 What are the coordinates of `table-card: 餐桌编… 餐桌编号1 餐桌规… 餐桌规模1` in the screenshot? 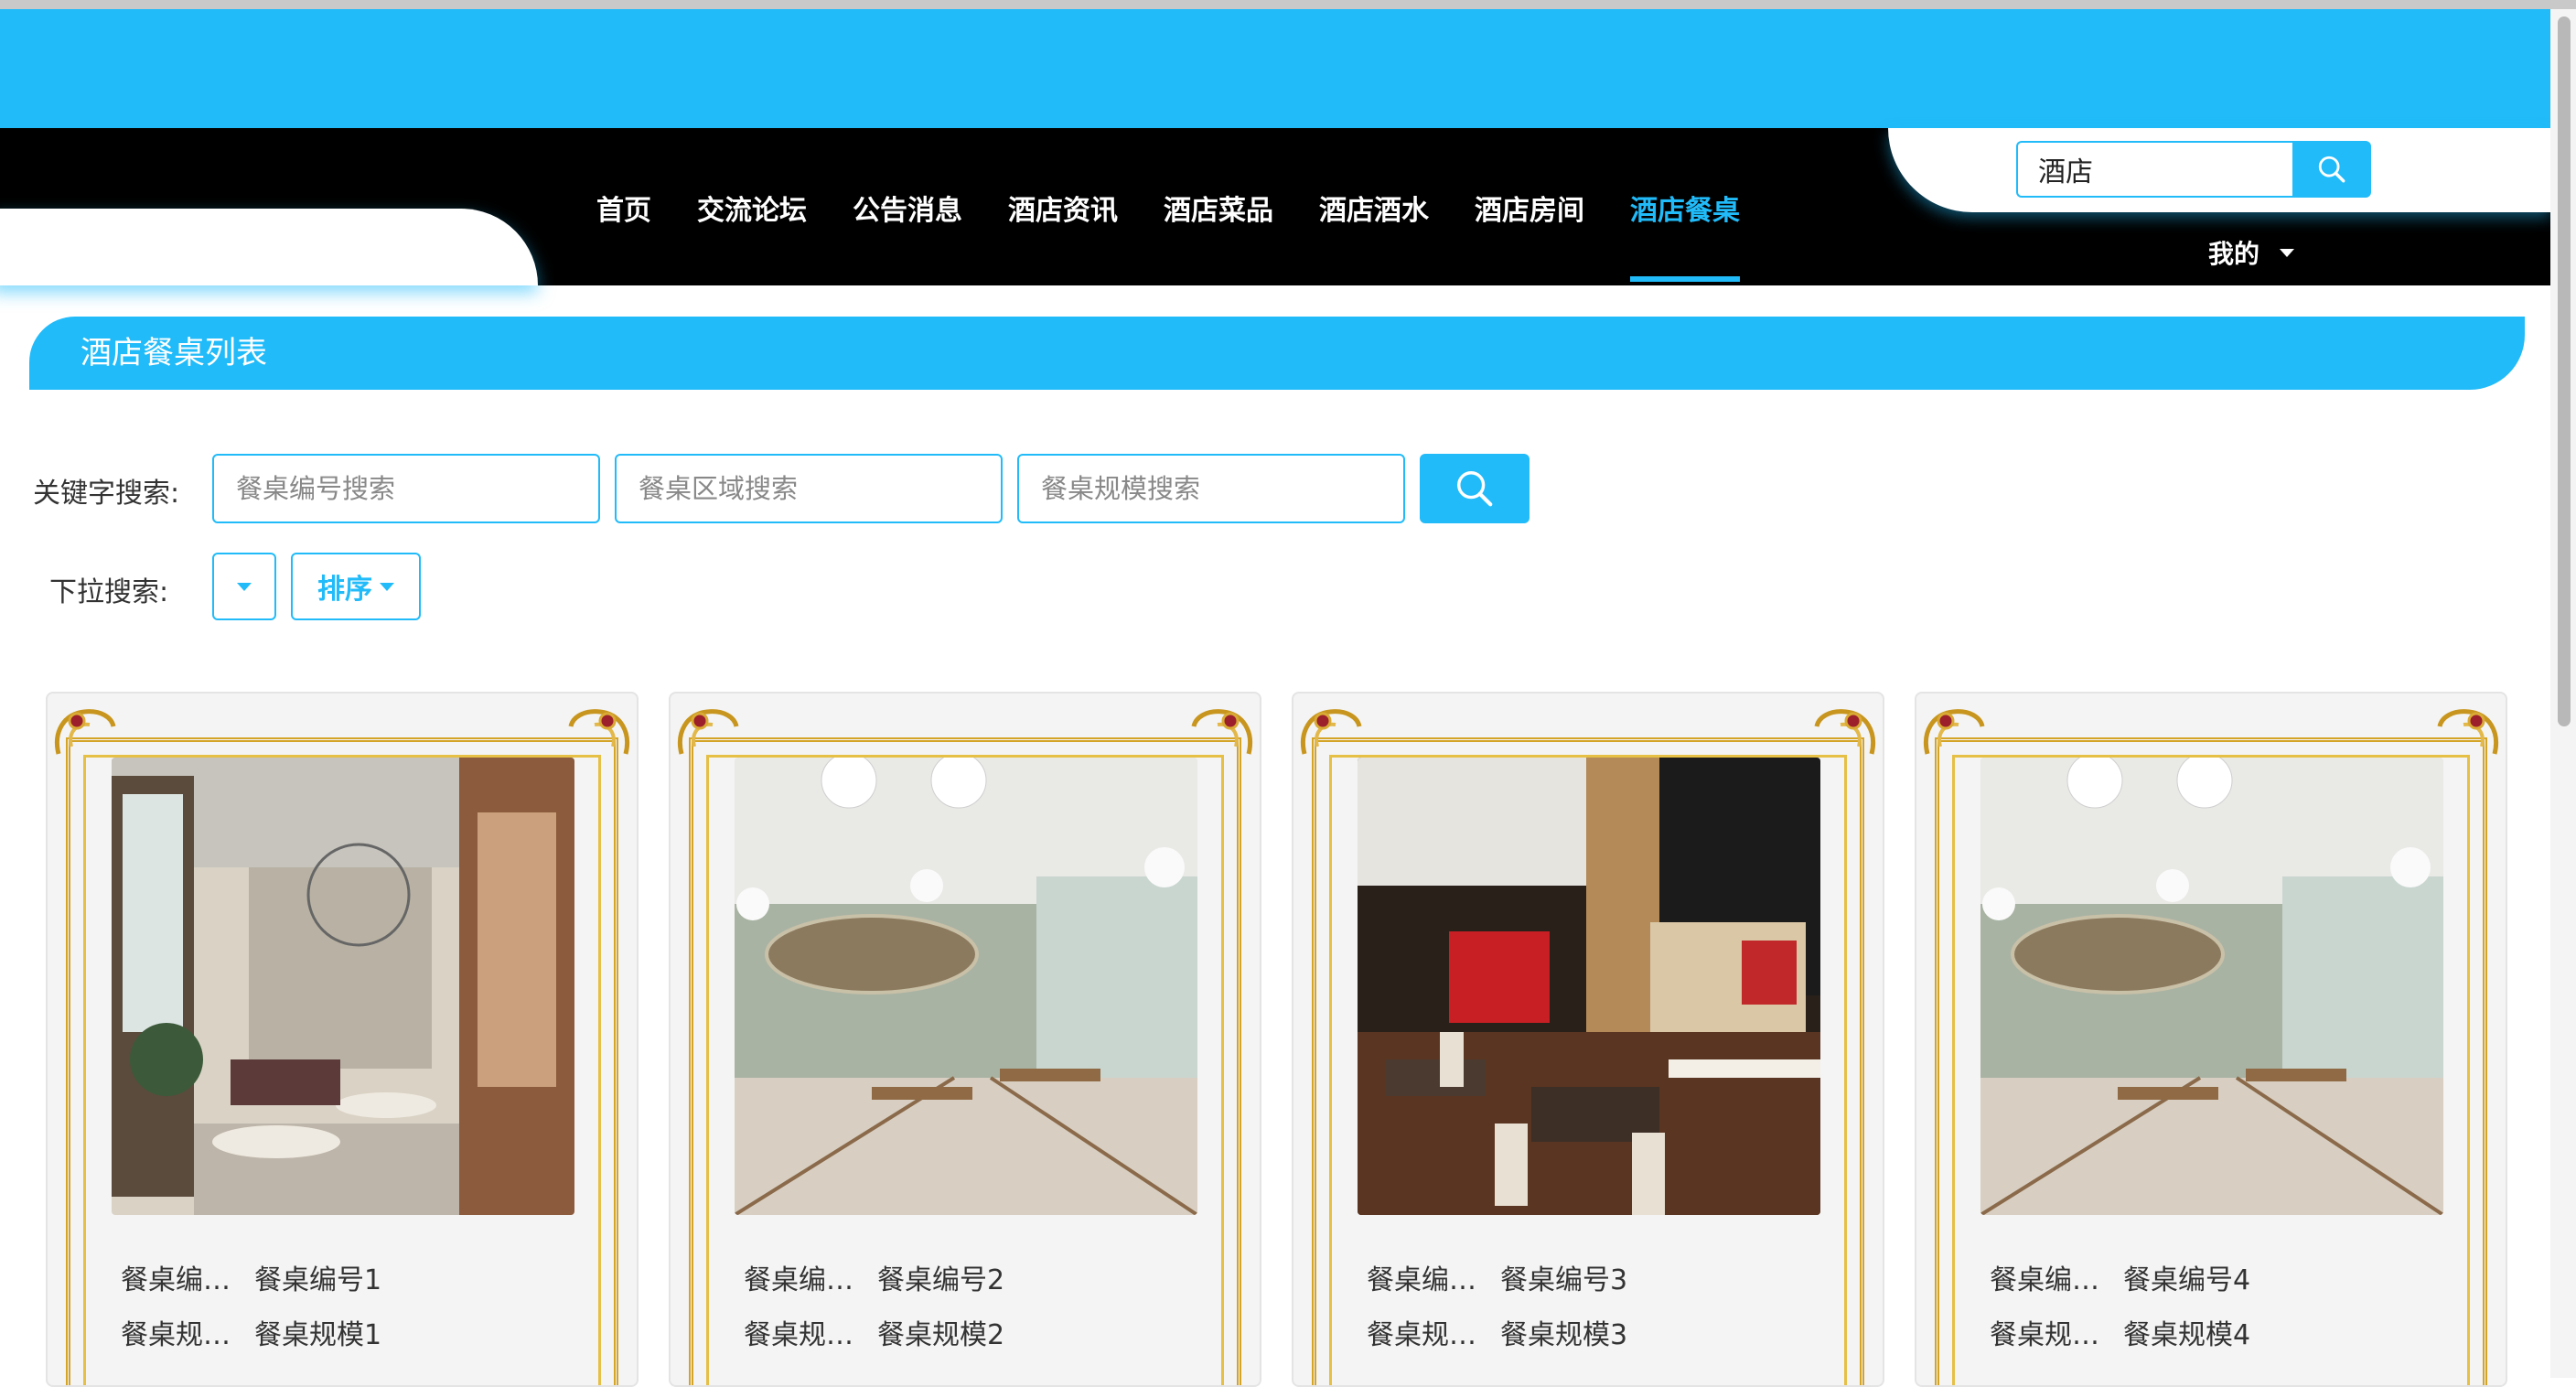 It's located at (343, 1039).